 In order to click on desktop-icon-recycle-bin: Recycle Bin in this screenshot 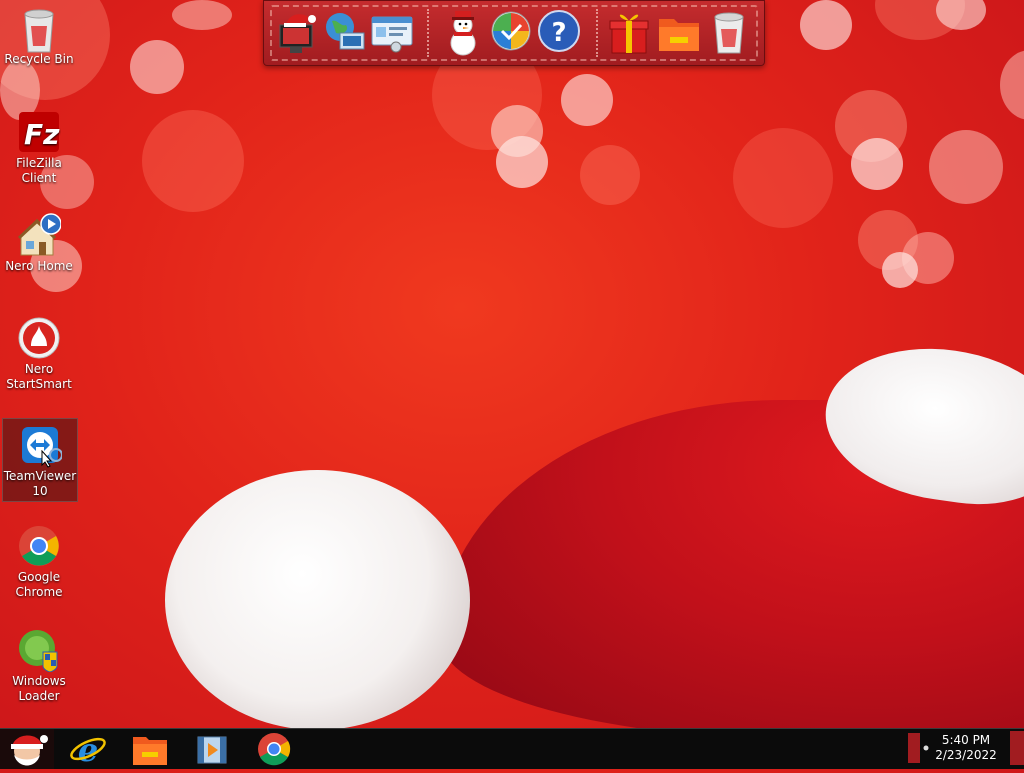, I will do `click(39, 40)`.